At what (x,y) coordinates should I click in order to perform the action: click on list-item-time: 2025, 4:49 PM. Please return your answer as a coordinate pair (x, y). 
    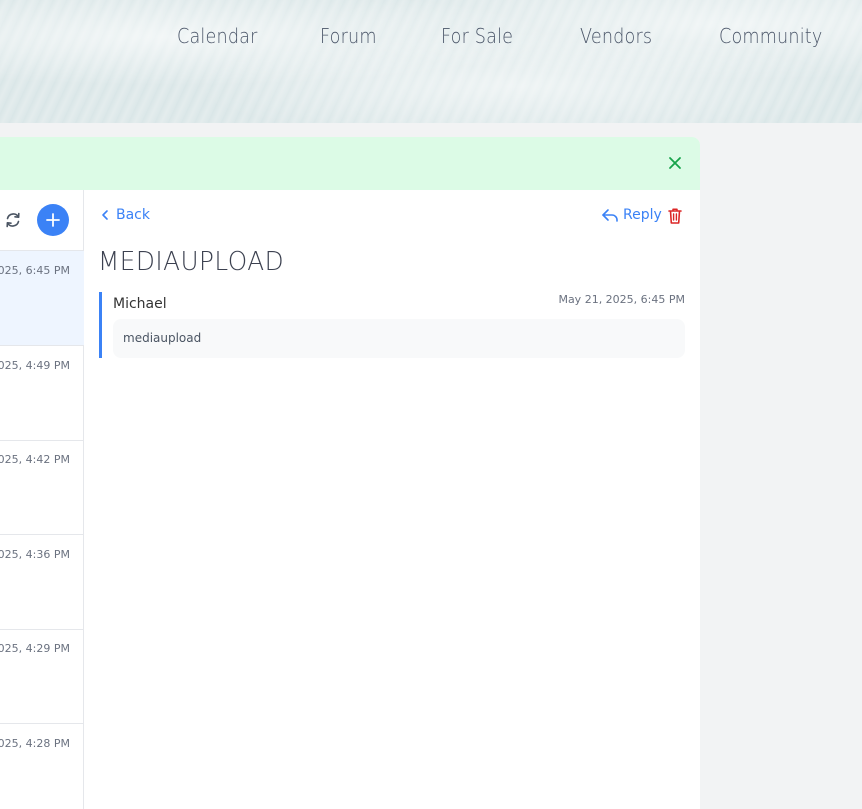
    Looking at the image, I should click on (35, 365).